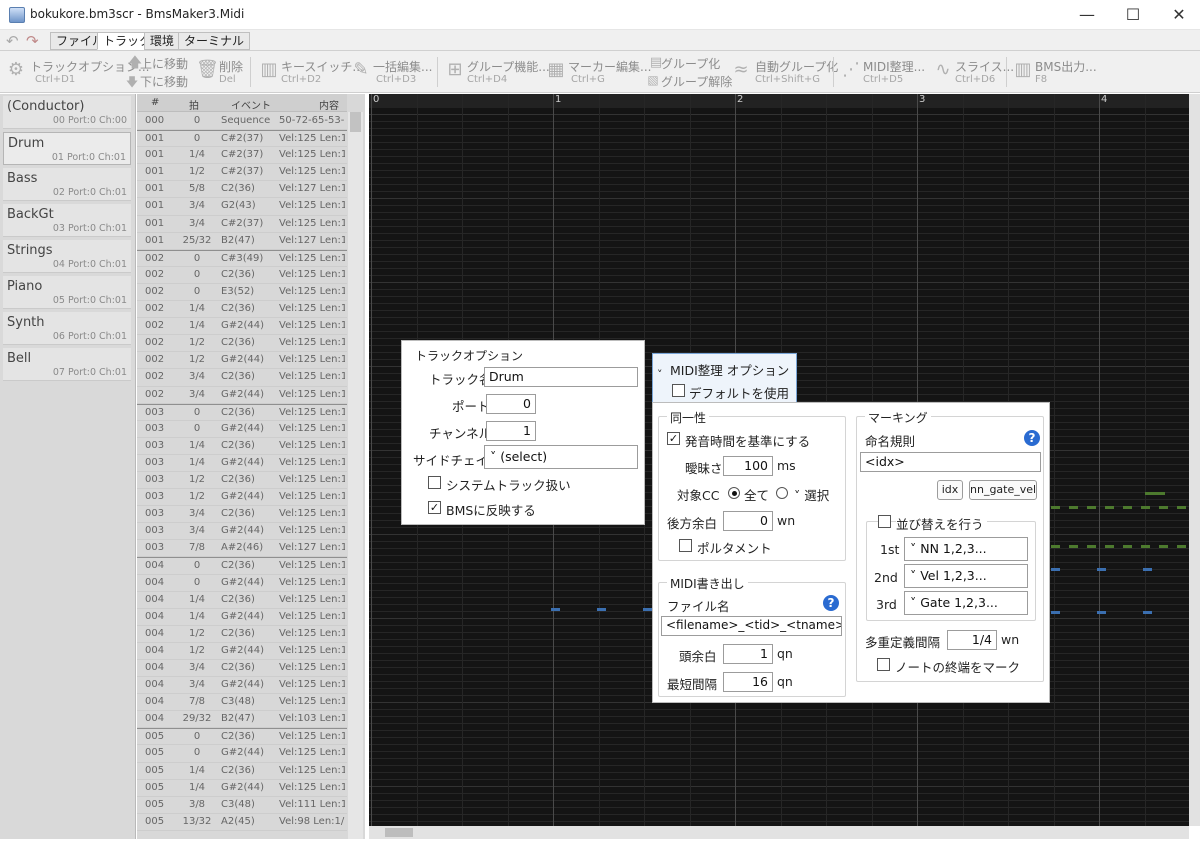 The width and height of the screenshot is (1200, 841). I want to click on table-row: 004 0 G#2(44) Vel:125 Len:1/1, so click(242, 583).